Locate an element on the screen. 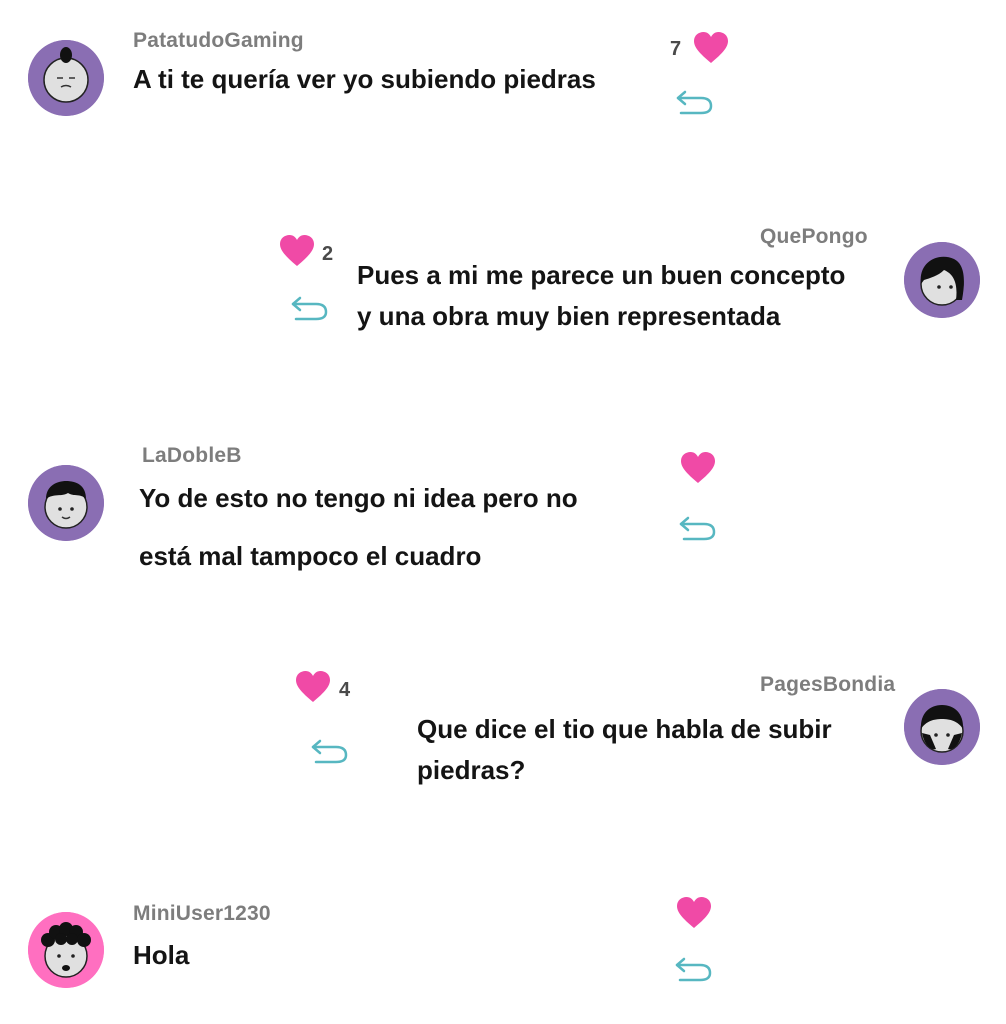  short-hair-face-icon is located at coordinates (66, 503).